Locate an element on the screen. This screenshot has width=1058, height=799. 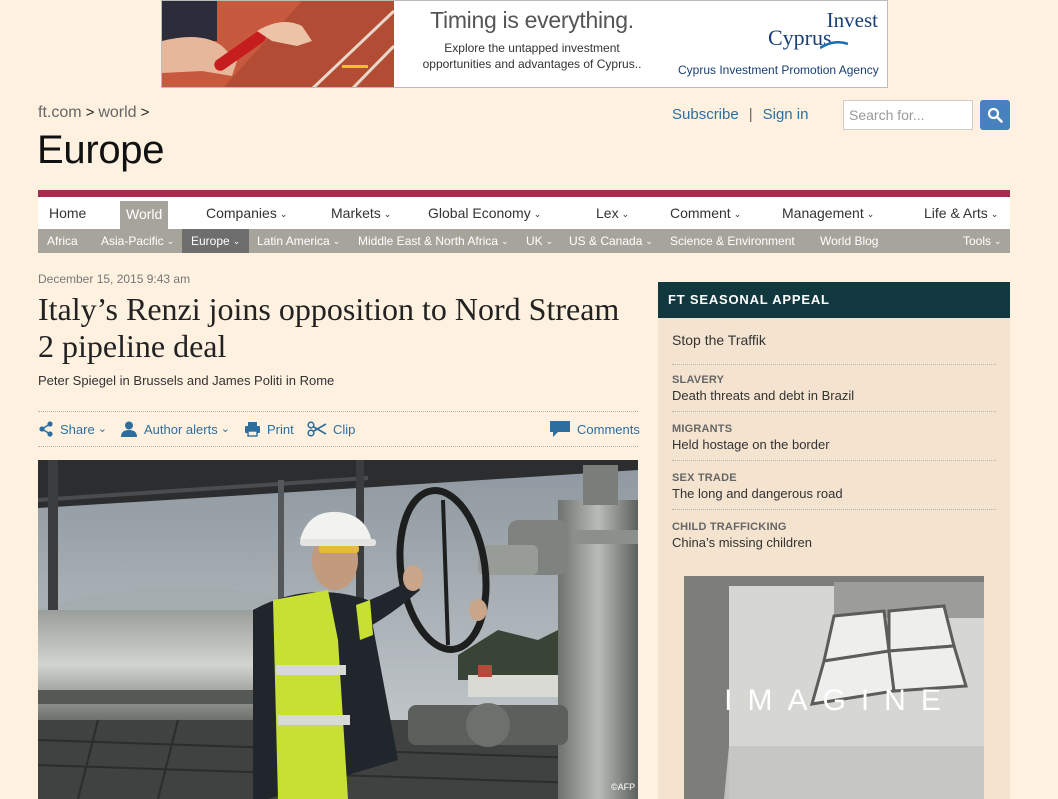
nav-item-label: Life & Arts is located at coordinates (956, 213).